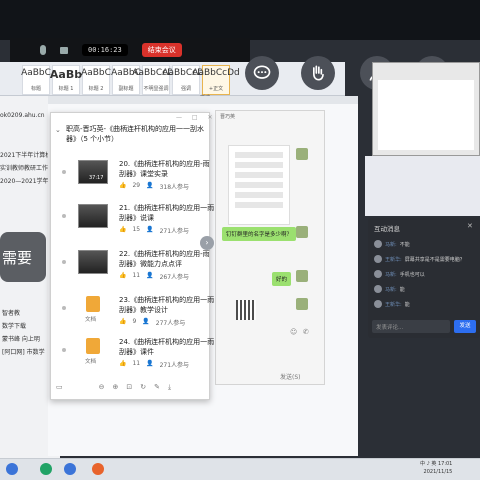 The image size is (480, 480). What do you see at coordinates (169, 387) in the screenshot?
I see `download-icon: ⤓` at bounding box center [169, 387].